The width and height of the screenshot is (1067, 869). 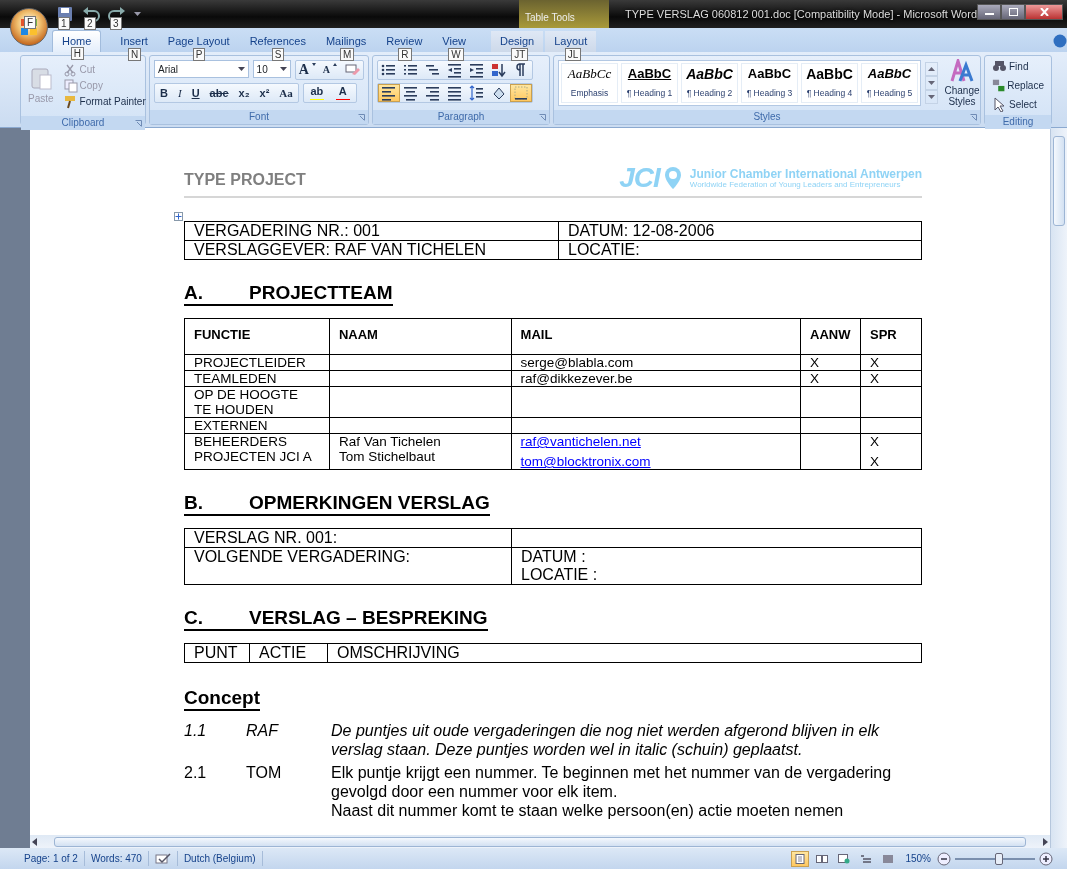 What do you see at coordinates (70, 70) in the screenshot?
I see `scissors-icon` at bounding box center [70, 70].